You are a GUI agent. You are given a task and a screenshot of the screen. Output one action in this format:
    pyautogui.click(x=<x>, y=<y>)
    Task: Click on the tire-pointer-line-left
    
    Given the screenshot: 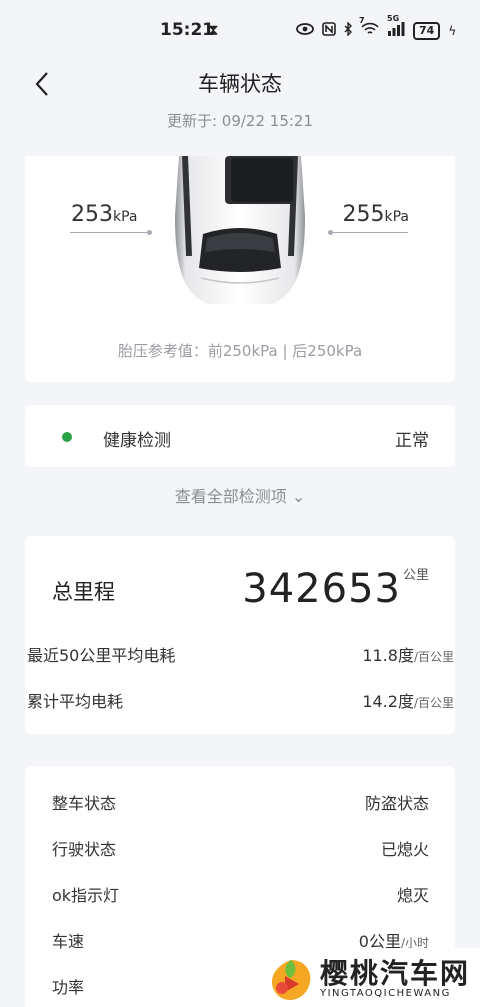 What is the action you would take?
    pyautogui.click(x=109, y=232)
    